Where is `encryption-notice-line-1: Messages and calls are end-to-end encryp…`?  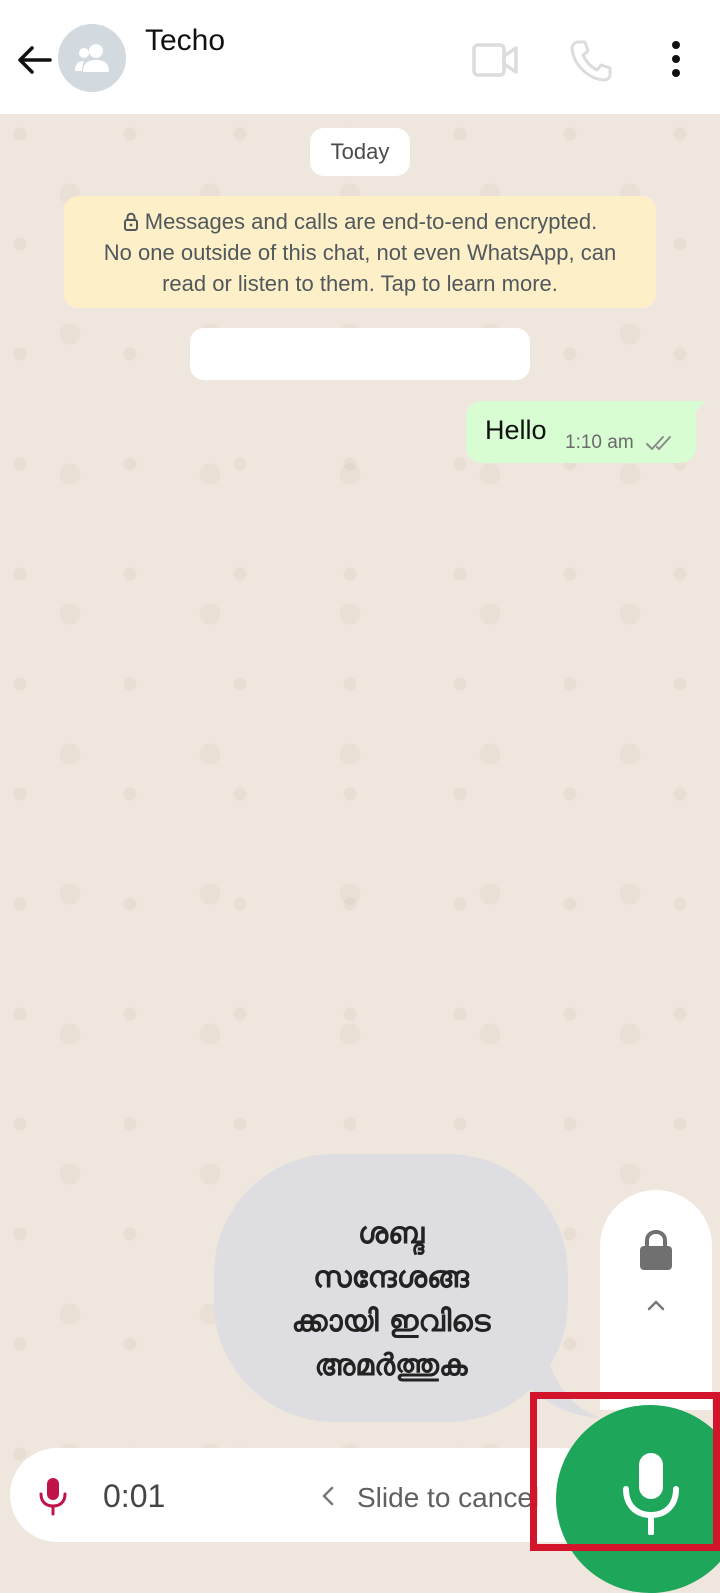 encryption-notice-line-1: Messages and calls are end-to-end encryp… is located at coordinates (360, 221).